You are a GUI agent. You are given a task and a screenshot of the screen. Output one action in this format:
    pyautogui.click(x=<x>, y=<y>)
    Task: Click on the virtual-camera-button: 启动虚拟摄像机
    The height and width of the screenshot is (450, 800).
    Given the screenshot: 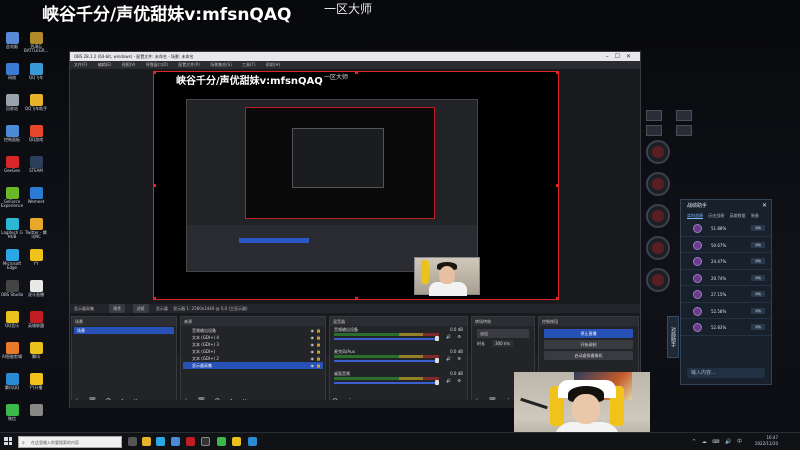 What is the action you would take?
    pyautogui.click(x=588, y=355)
    